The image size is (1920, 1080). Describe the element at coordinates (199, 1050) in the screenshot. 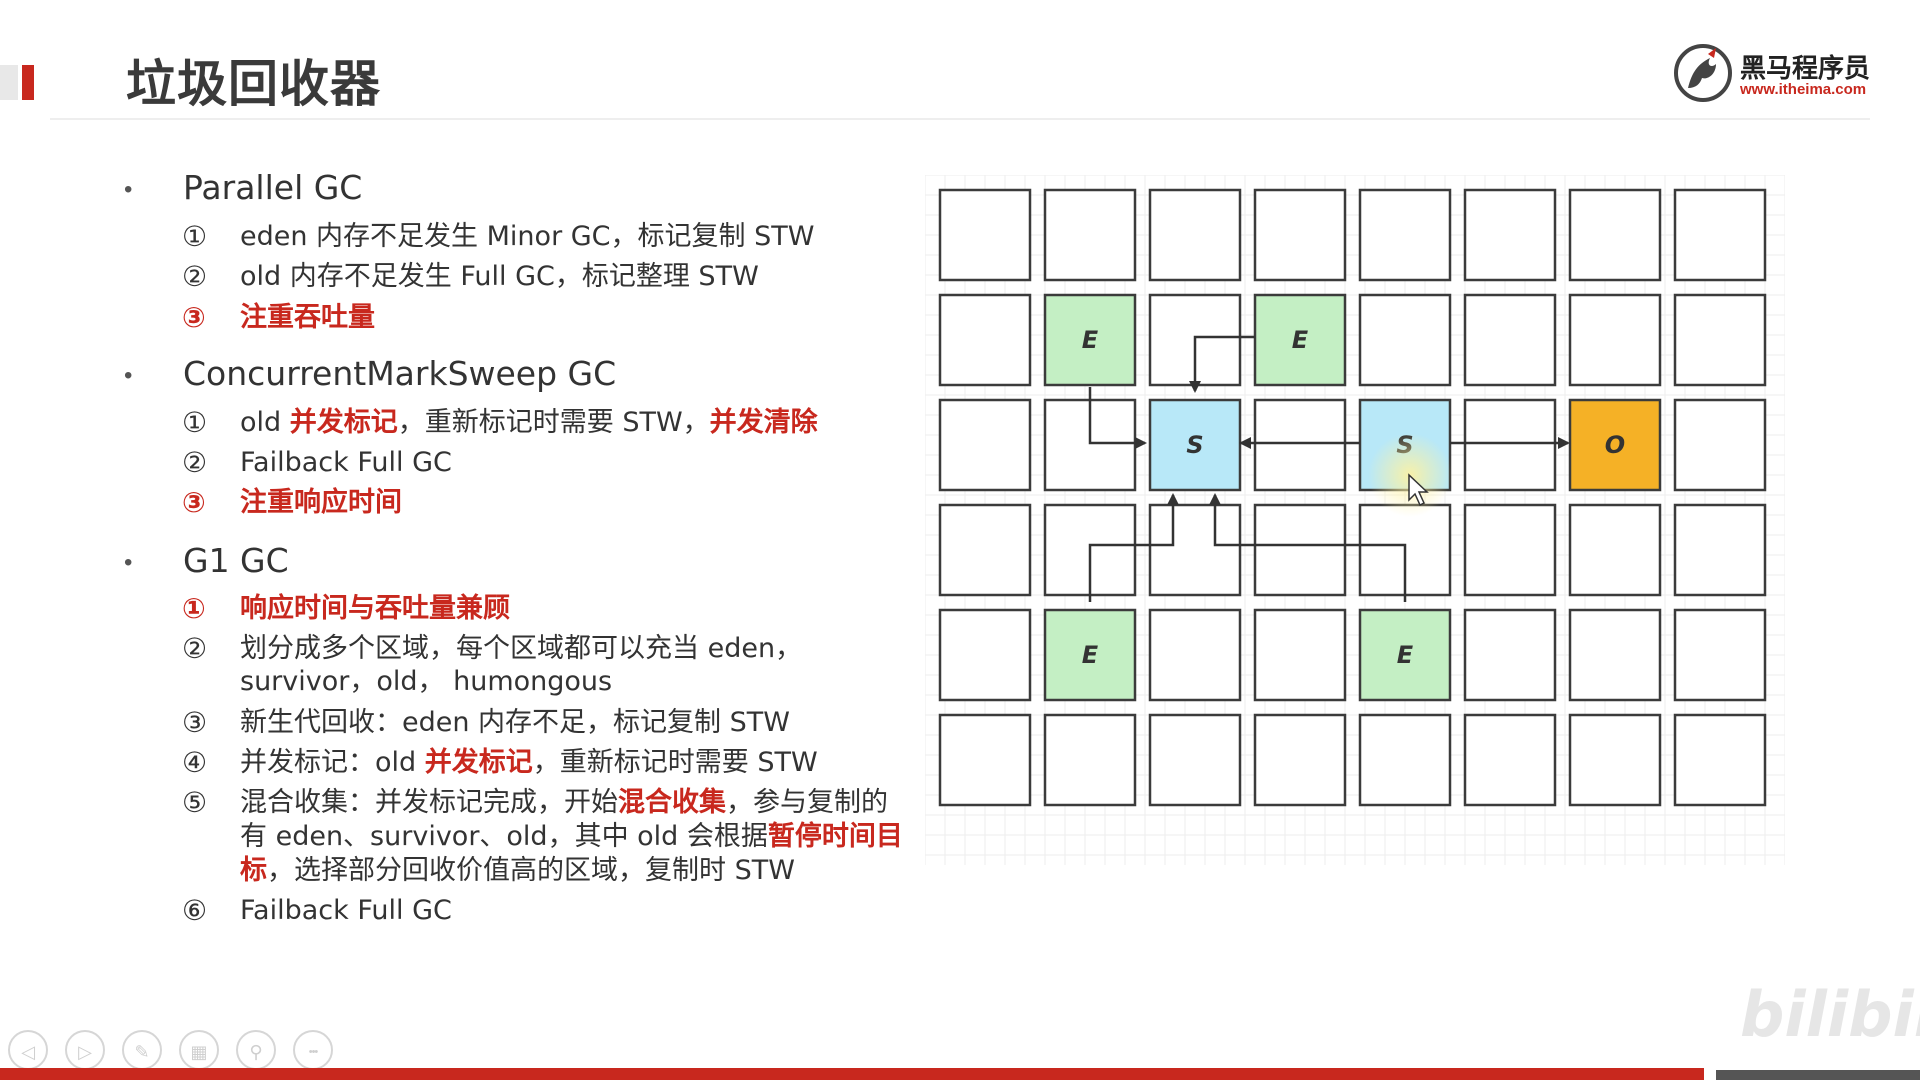

I see `slide-grid-button: ▦` at that location.